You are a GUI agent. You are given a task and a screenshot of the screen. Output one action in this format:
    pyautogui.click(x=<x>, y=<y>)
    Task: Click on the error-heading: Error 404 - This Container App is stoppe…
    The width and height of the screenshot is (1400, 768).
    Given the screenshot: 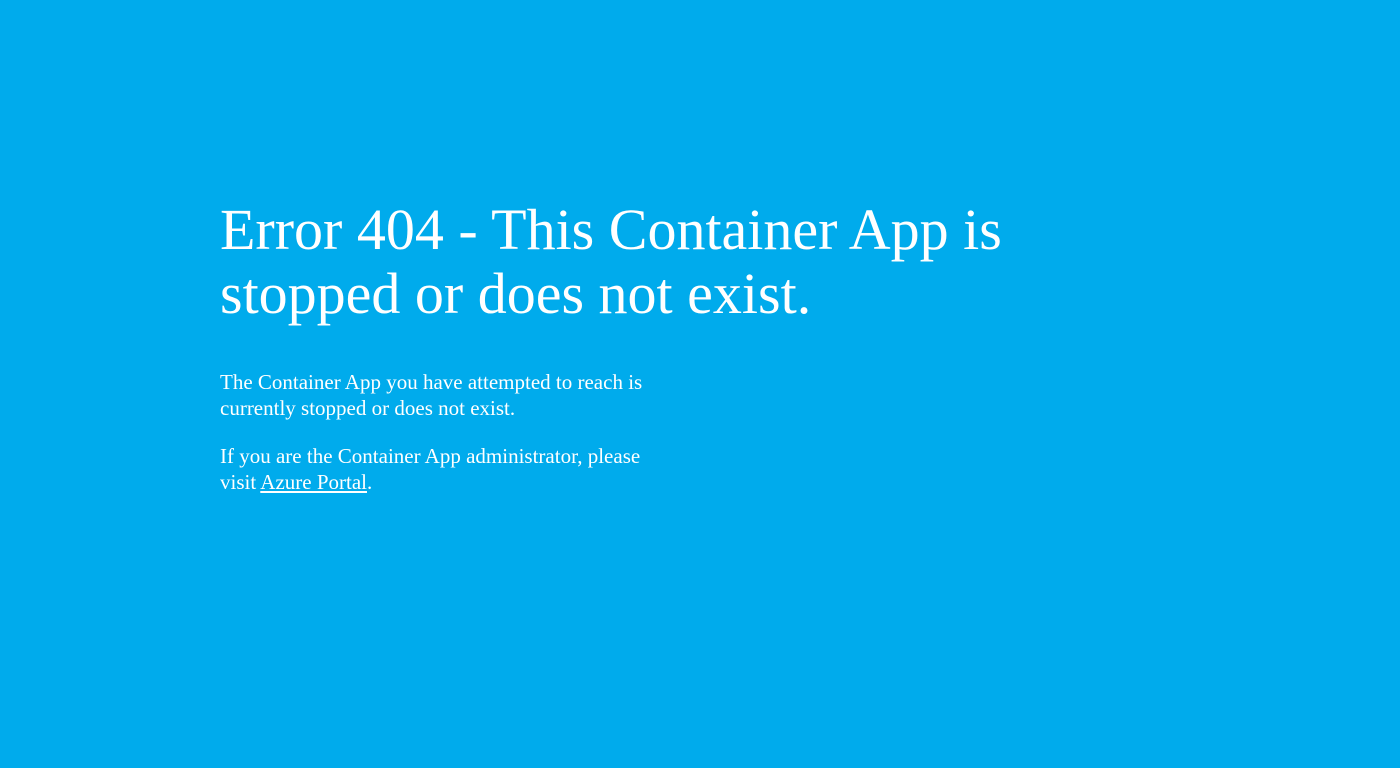 What is the action you would take?
    pyautogui.click(x=611, y=261)
    